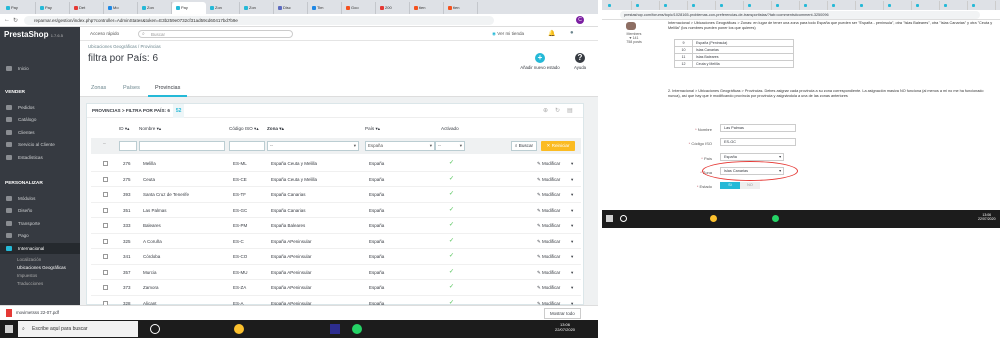  Describe the element at coordinates (551, 33) in the screenshot. I see `bell-icon: 🔔` at that location.